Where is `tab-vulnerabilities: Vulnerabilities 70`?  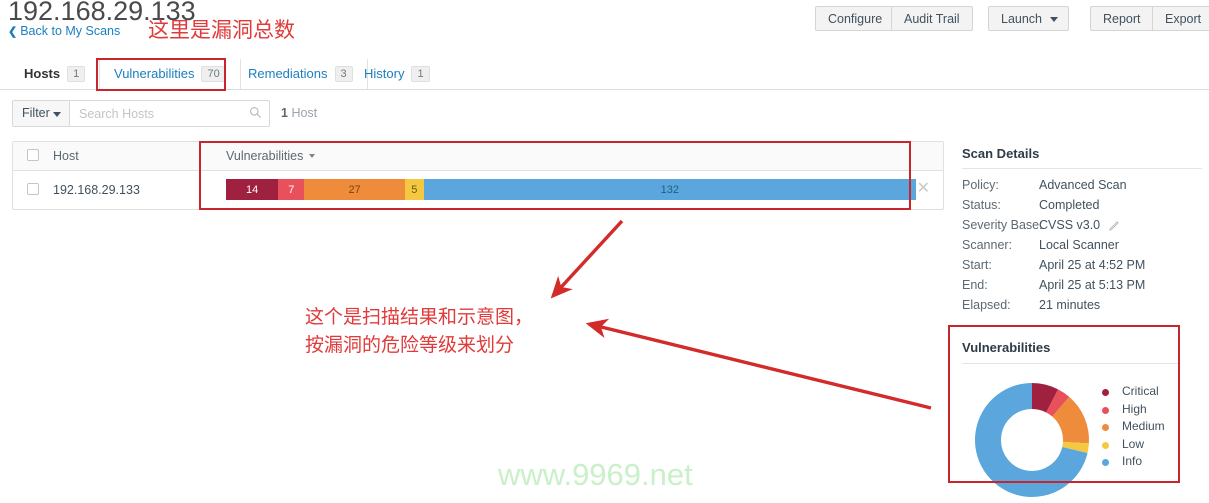
tab-vulnerabilities: Vulnerabilities 70 is located at coordinates (170, 74).